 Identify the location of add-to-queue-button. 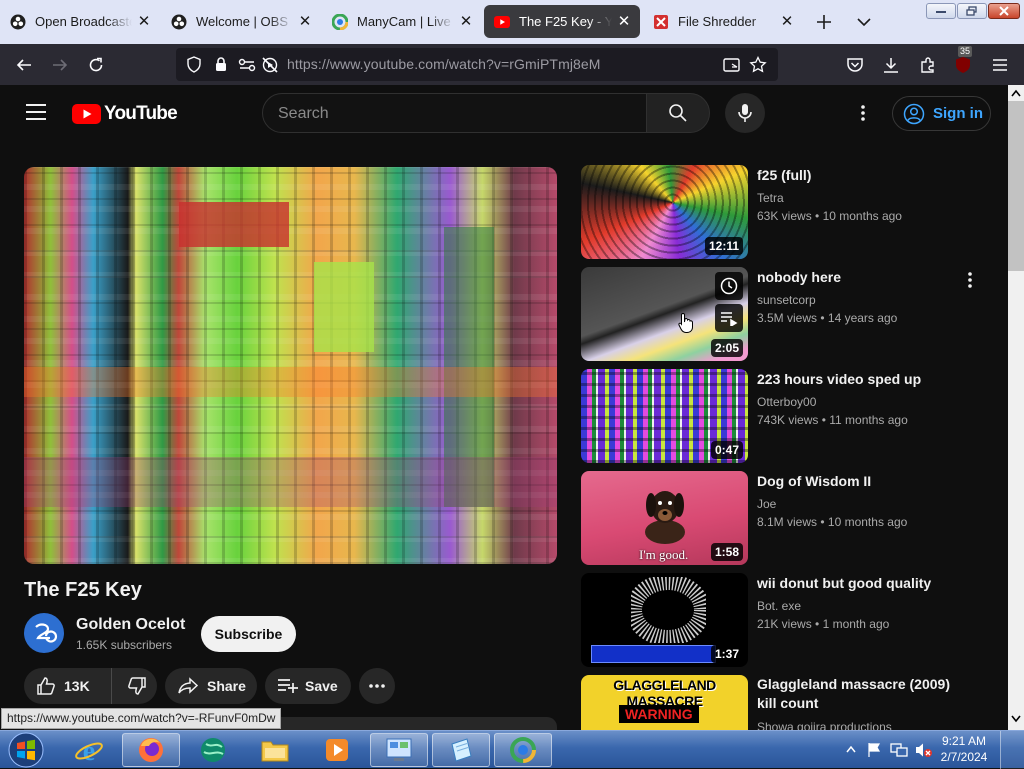
(729, 318).